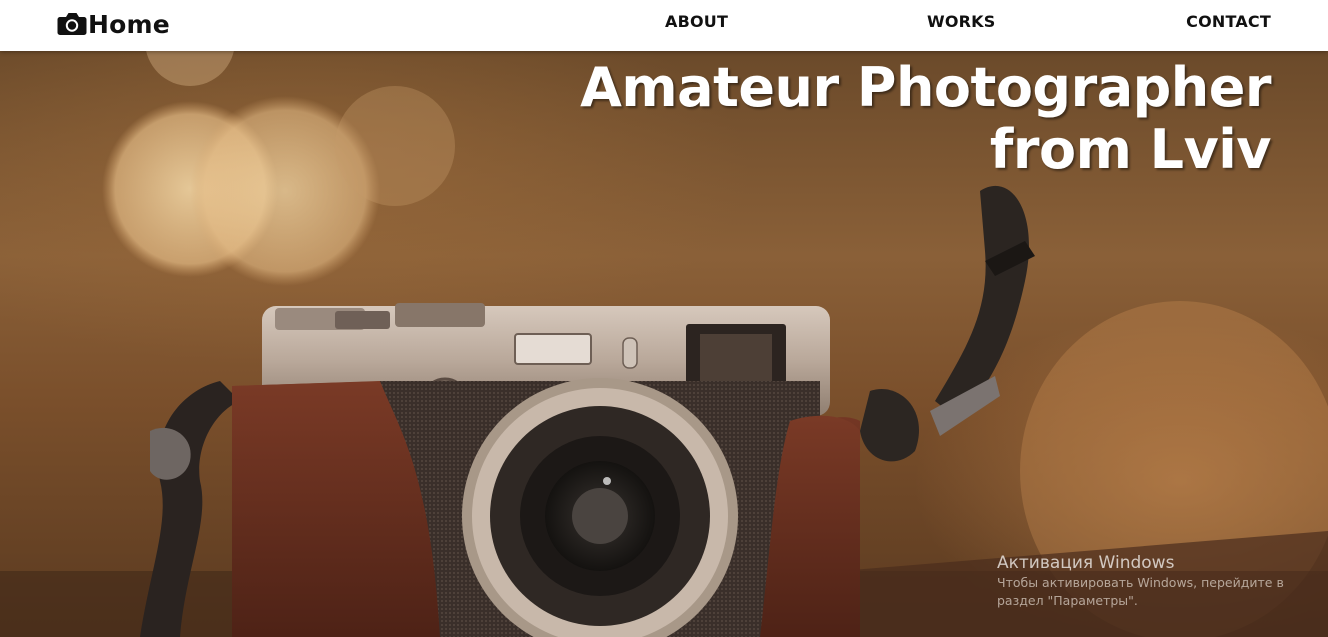 The height and width of the screenshot is (637, 1328). I want to click on hero-title: Amateur Photographer from Lviv, so click(911, 119).